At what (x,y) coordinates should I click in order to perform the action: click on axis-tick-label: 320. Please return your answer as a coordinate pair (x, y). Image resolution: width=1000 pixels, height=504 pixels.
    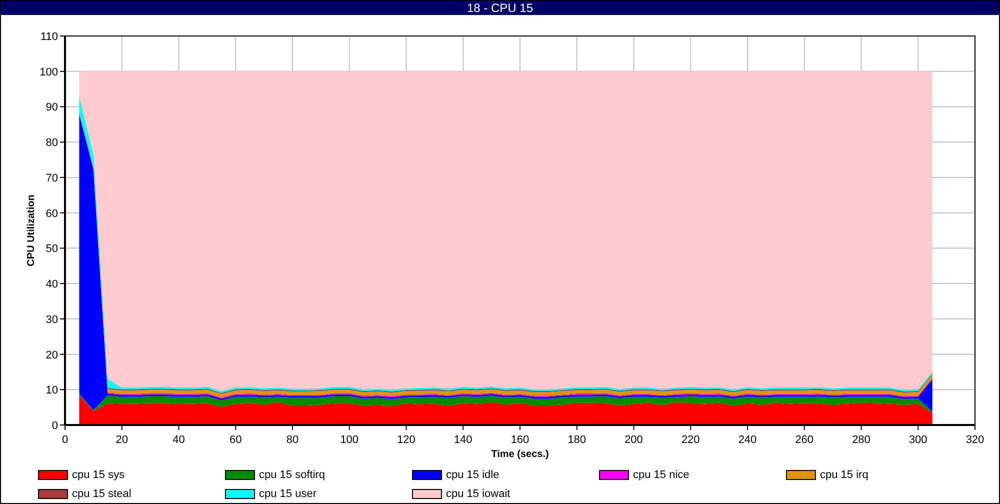
    Looking at the image, I should click on (975, 440).